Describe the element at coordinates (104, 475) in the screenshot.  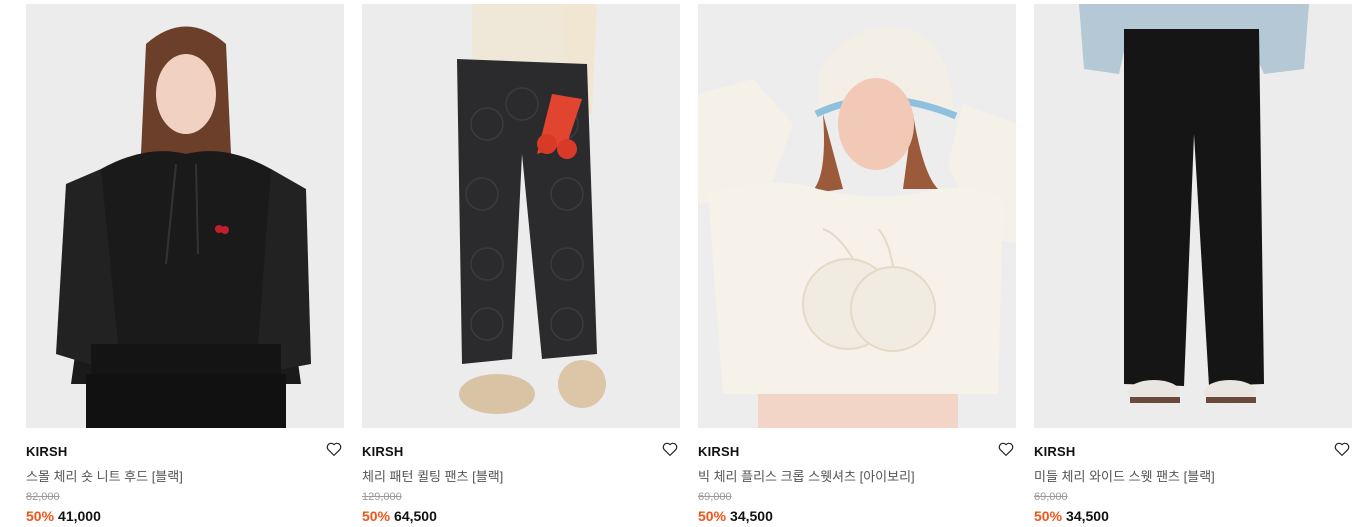
I see `product-name: 스몰 체리 숏 니트 후드 [블랙]` at that location.